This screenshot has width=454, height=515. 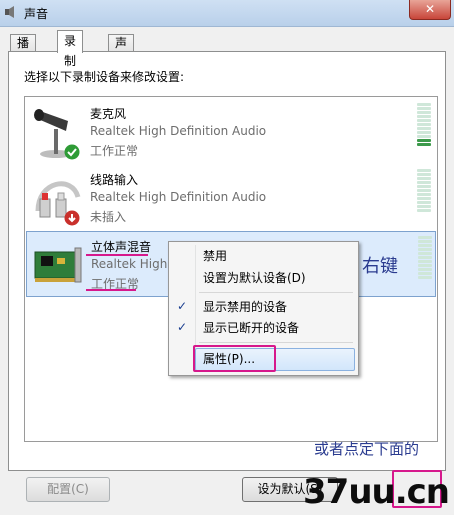 I want to click on sound-card-icon, so click(x=58, y=265).